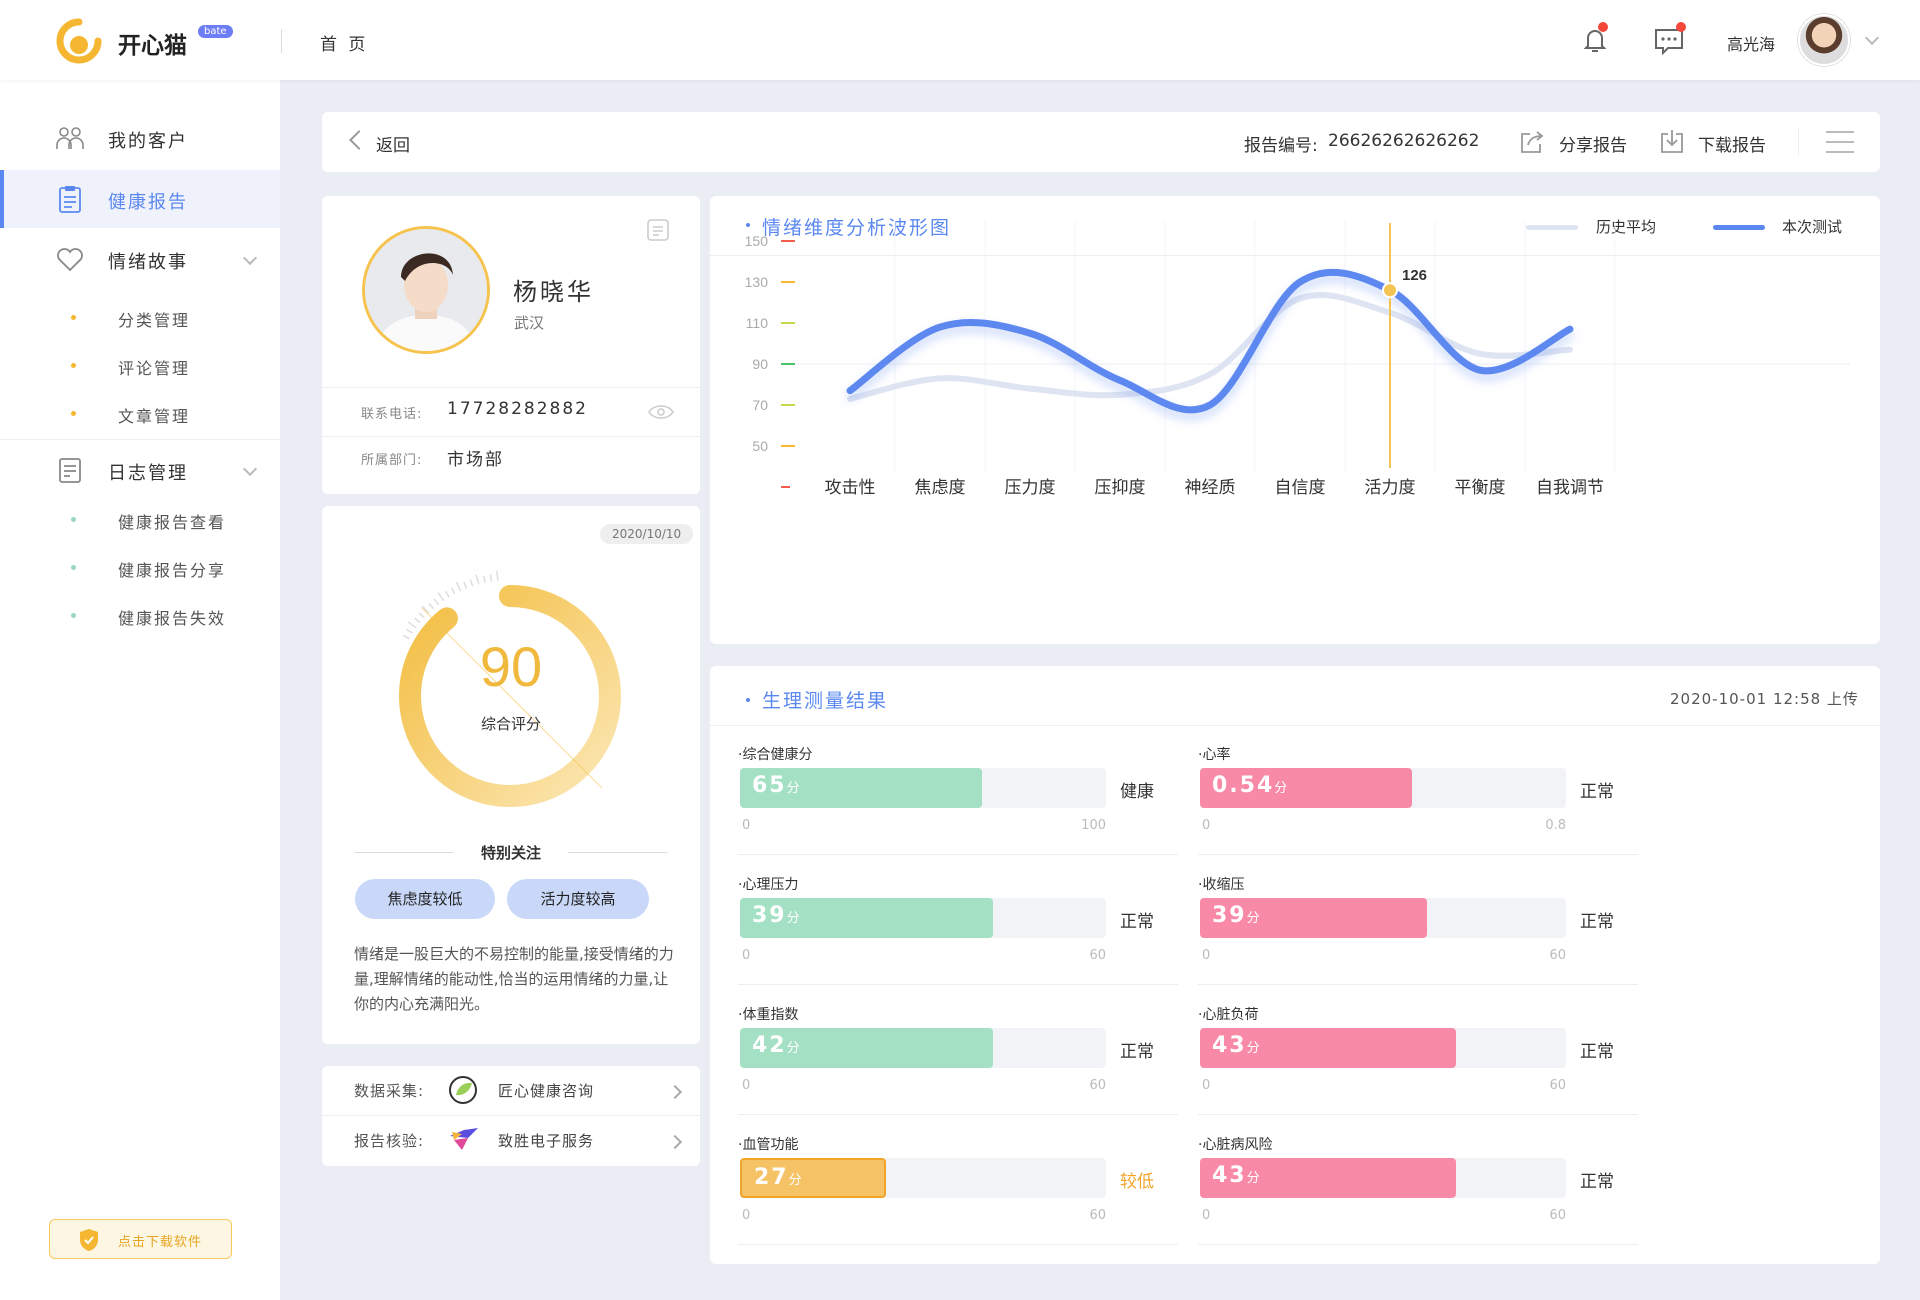 Image resolution: width=1920 pixels, height=1300 pixels. I want to click on phone-number: 17728282882, so click(517, 409).